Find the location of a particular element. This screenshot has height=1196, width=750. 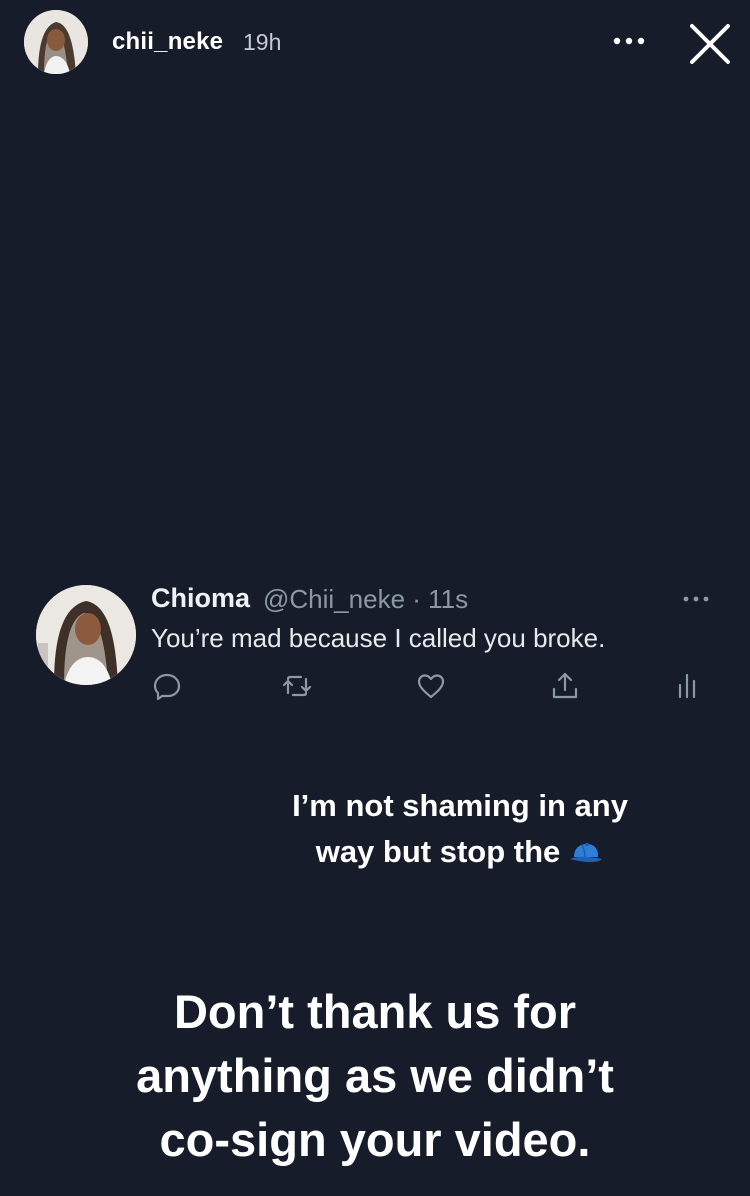

caption-small-line-1: I’m not shaming in any is located at coordinates (460, 805).